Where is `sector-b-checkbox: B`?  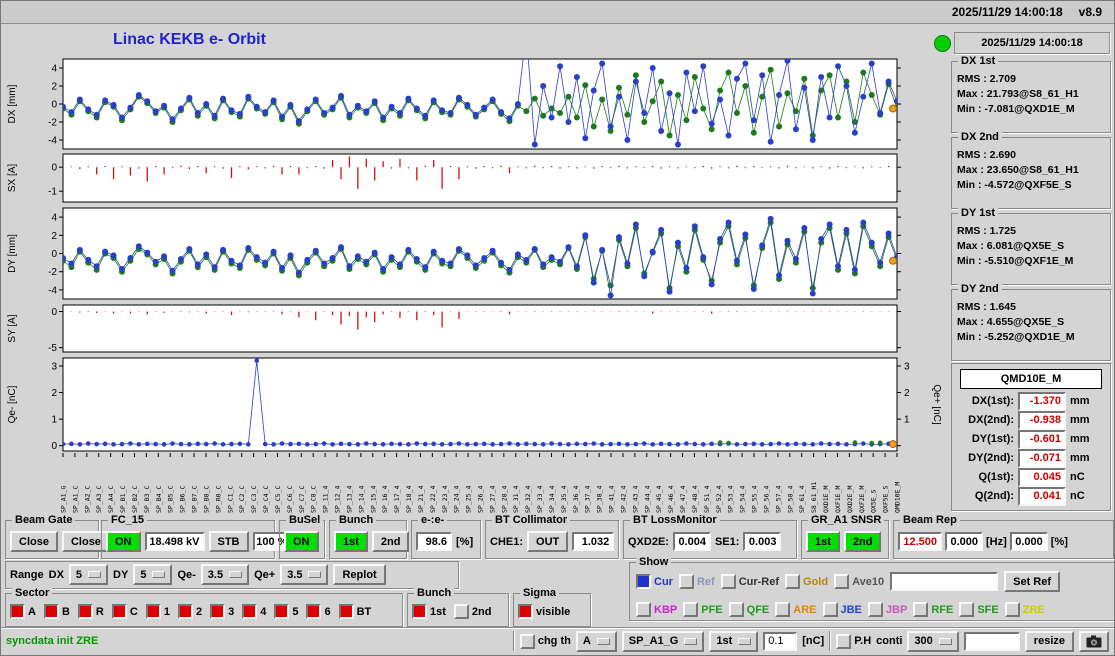
sector-b-checkbox: B is located at coordinates (56, 611).